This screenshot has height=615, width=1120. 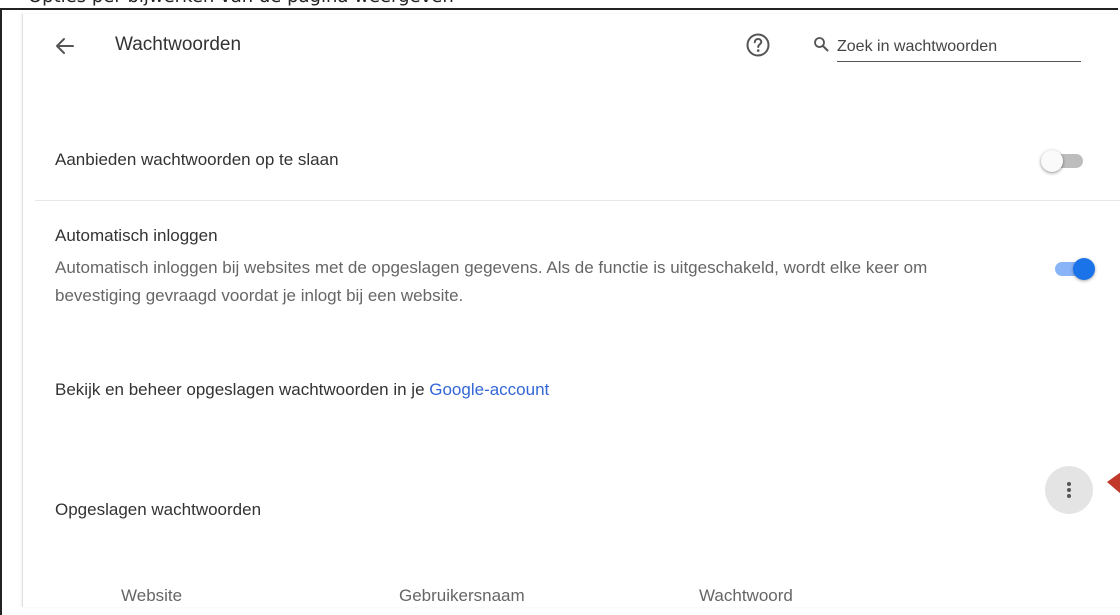 I want to click on more-vert-icon, so click(x=1069, y=490).